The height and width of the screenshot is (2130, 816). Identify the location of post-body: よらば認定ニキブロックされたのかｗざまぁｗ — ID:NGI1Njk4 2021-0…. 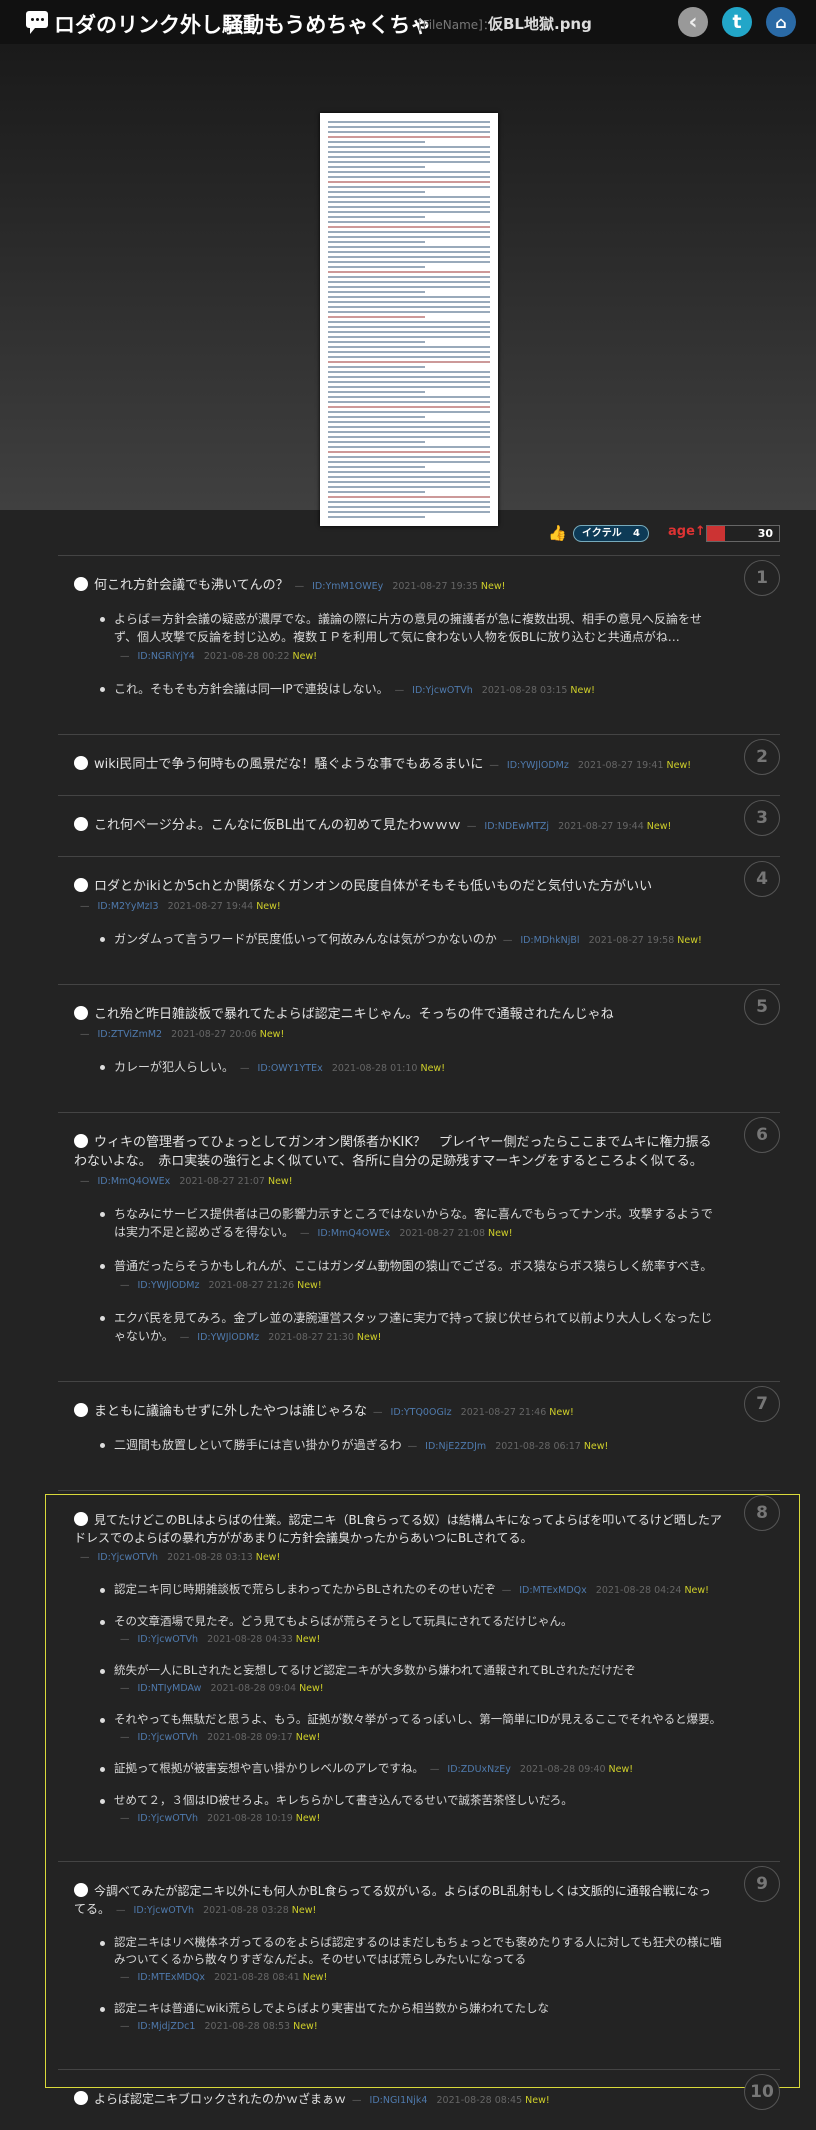
(398, 2100).